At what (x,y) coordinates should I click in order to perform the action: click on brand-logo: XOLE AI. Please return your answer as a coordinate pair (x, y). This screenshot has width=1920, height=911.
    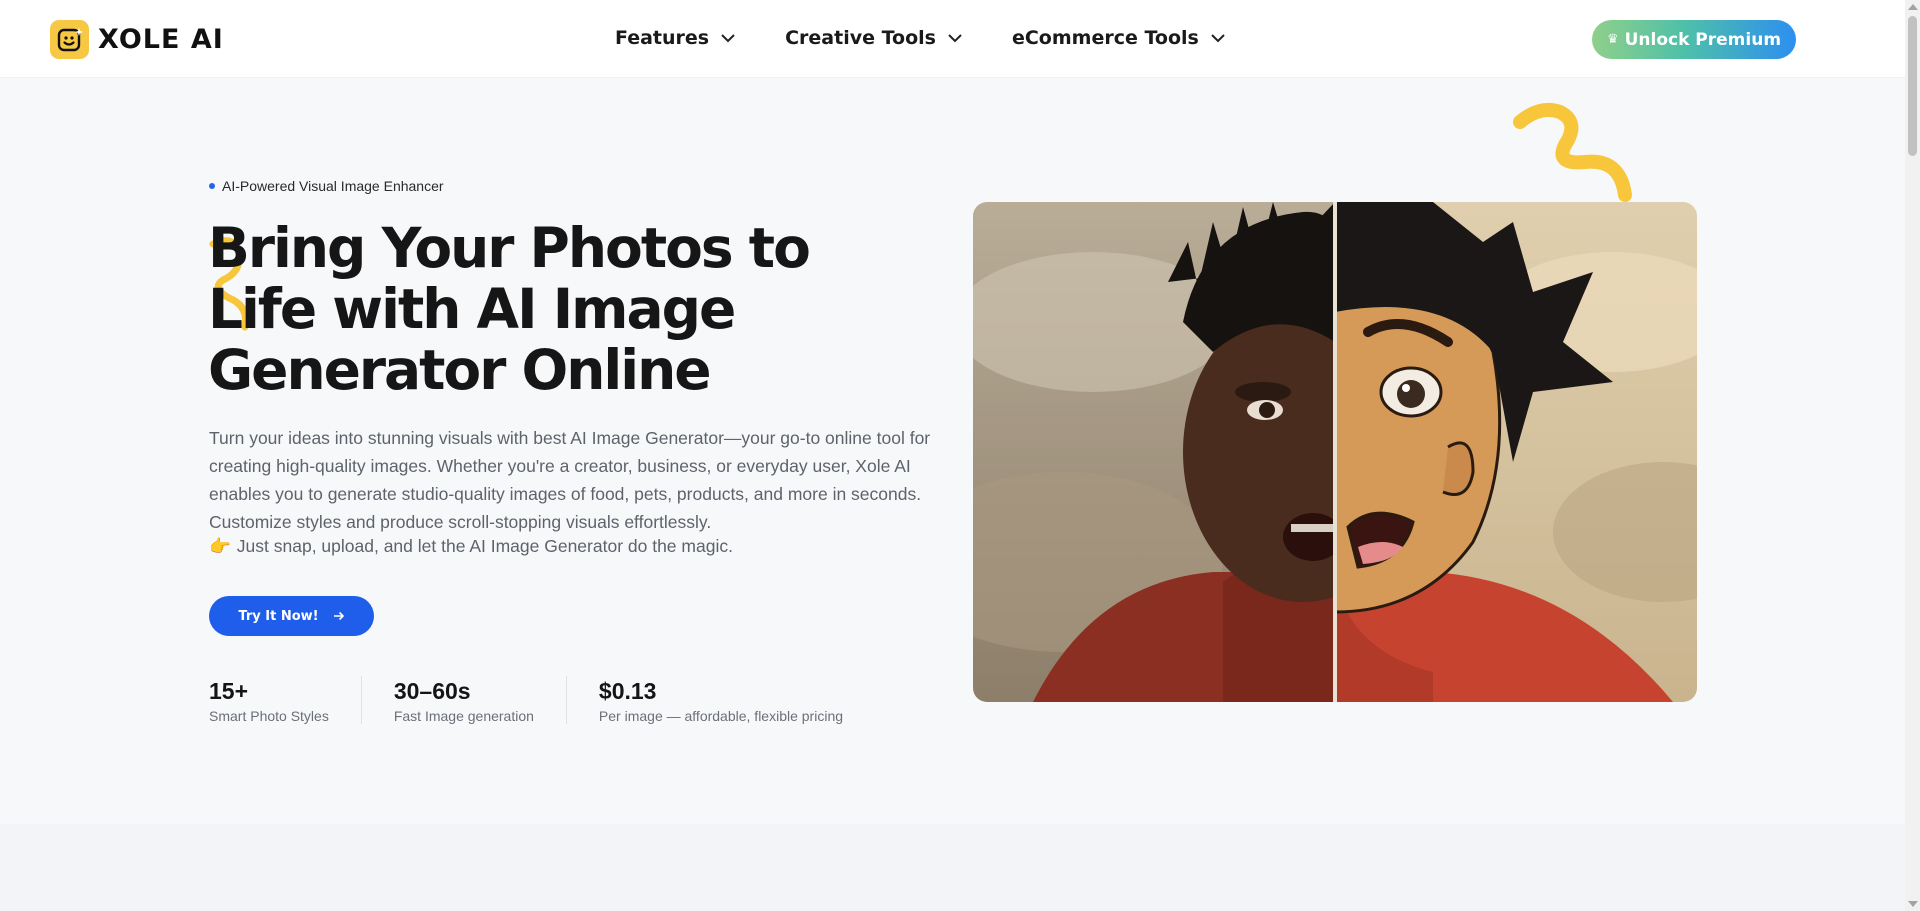
    Looking at the image, I should click on (137, 39).